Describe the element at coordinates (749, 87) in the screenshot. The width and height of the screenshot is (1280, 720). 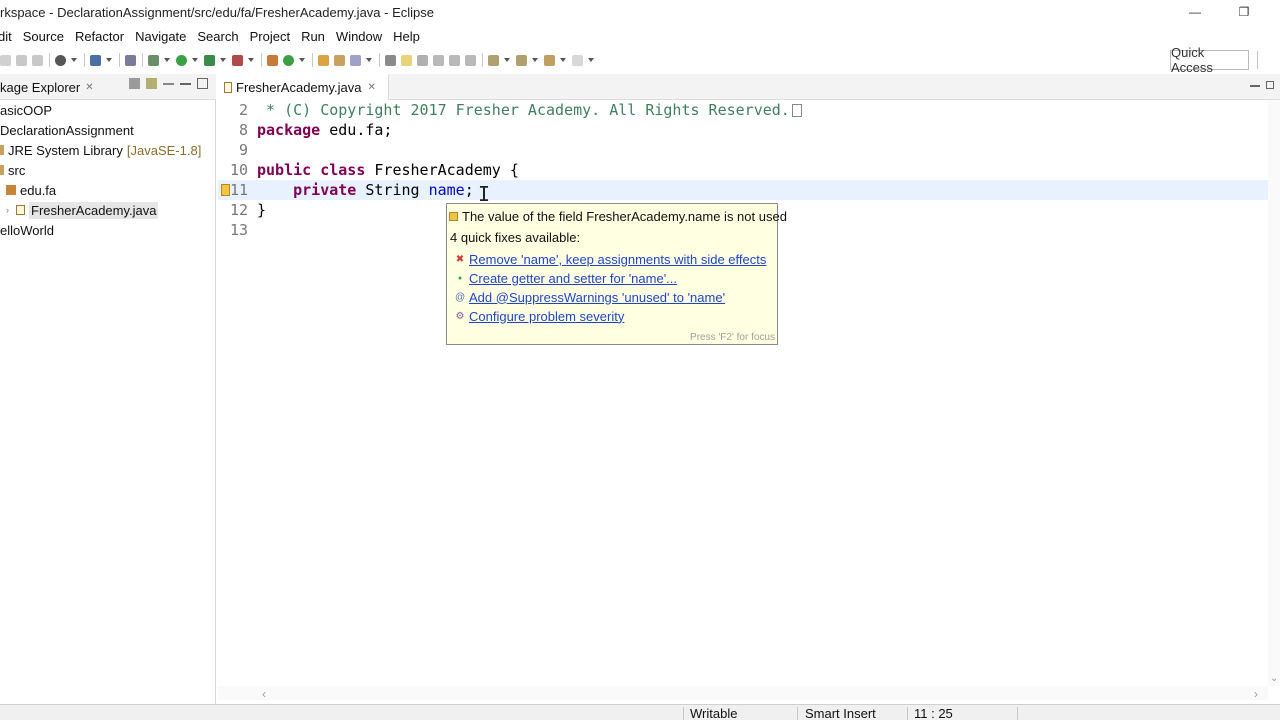
I see `editor-tabbar: FresherAcademy.java ✕` at that location.